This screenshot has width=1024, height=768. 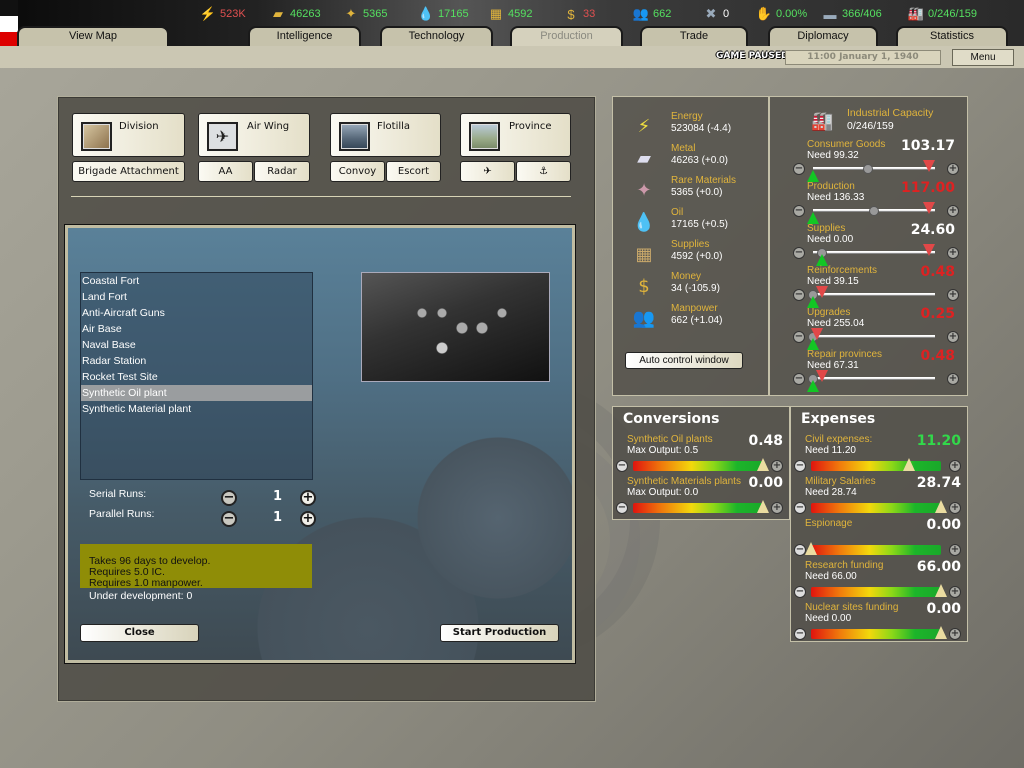 What do you see at coordinates (763, 464) in the screenshot?
I see `synthetic-oil-plants-slider-thumb` at bounding box center [763, 464].